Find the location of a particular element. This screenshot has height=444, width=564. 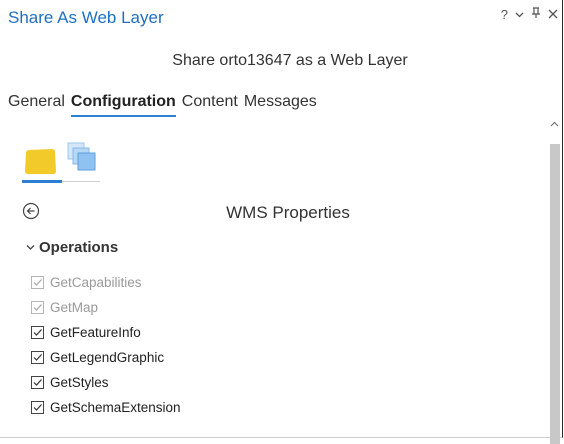

scrollbar-thumb is located at coordinates (555, 294).